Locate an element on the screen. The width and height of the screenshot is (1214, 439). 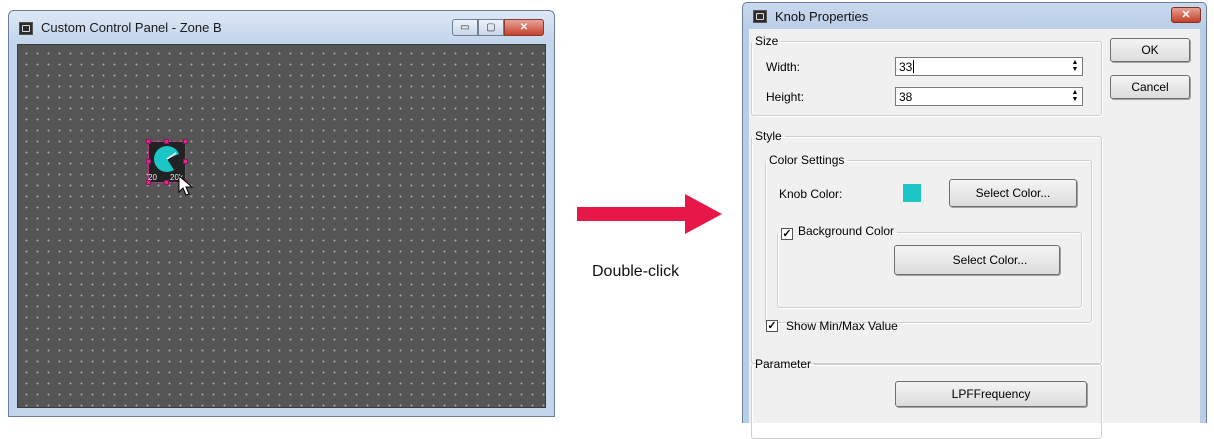
size-legend: Size is located at coordinates (767, 41).